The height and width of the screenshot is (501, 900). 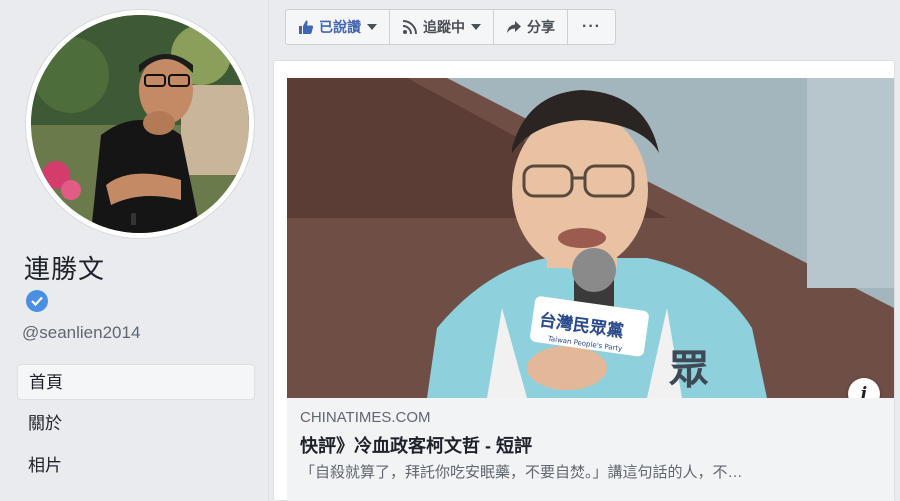 What do you see at coordinates (37, 301) in the screenshot?
I see `verified-badge-icon` at bounding box center [37, 301].